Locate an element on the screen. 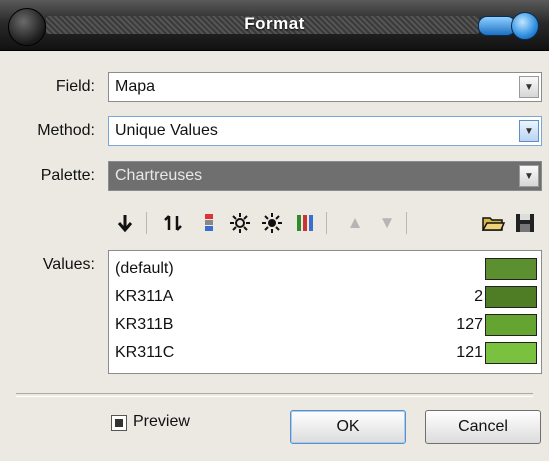 This screenshot has width=549, height=461. value-row: KR311A 2 is located at coordinates (326, 298).